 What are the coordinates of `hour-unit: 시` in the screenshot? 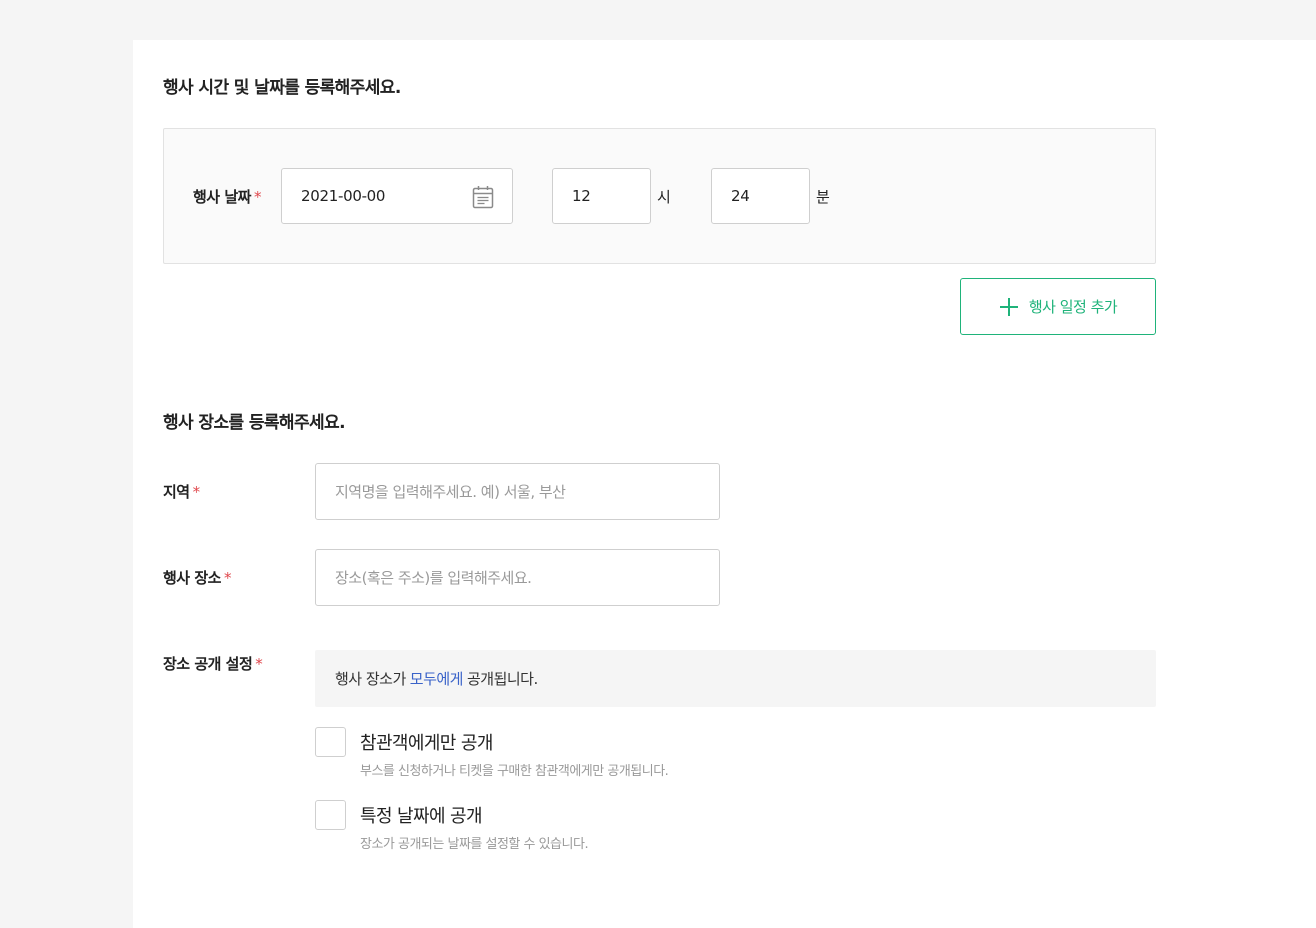 It's located at (664, 197).